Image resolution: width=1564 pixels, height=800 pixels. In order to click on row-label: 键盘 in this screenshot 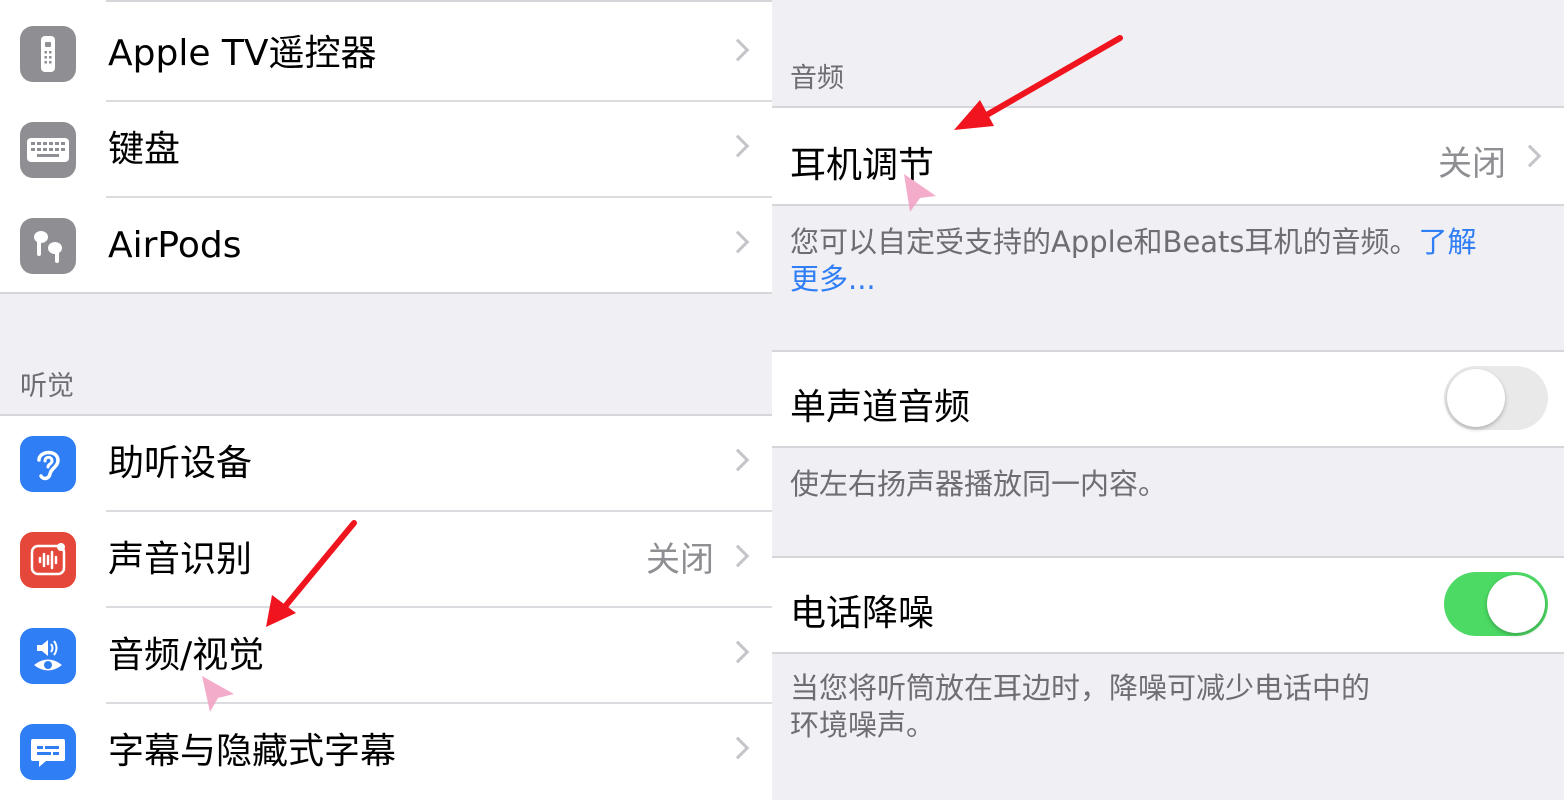, I will do `click(144, 149)`.